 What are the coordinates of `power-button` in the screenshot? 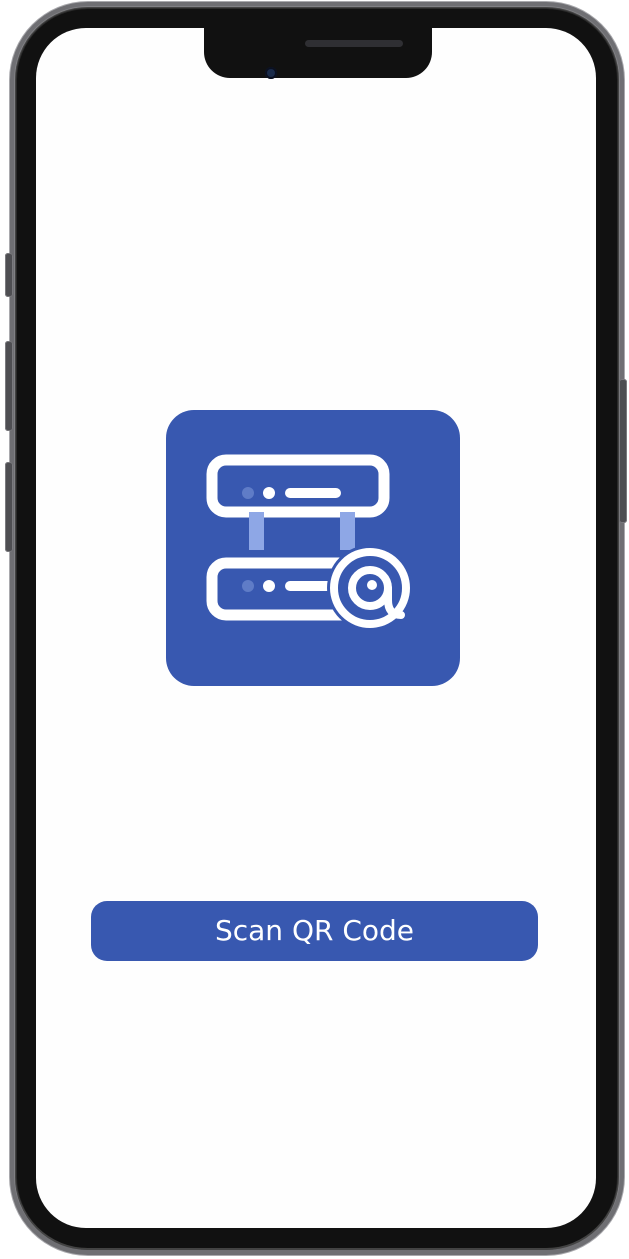 It's located at (623, 451).